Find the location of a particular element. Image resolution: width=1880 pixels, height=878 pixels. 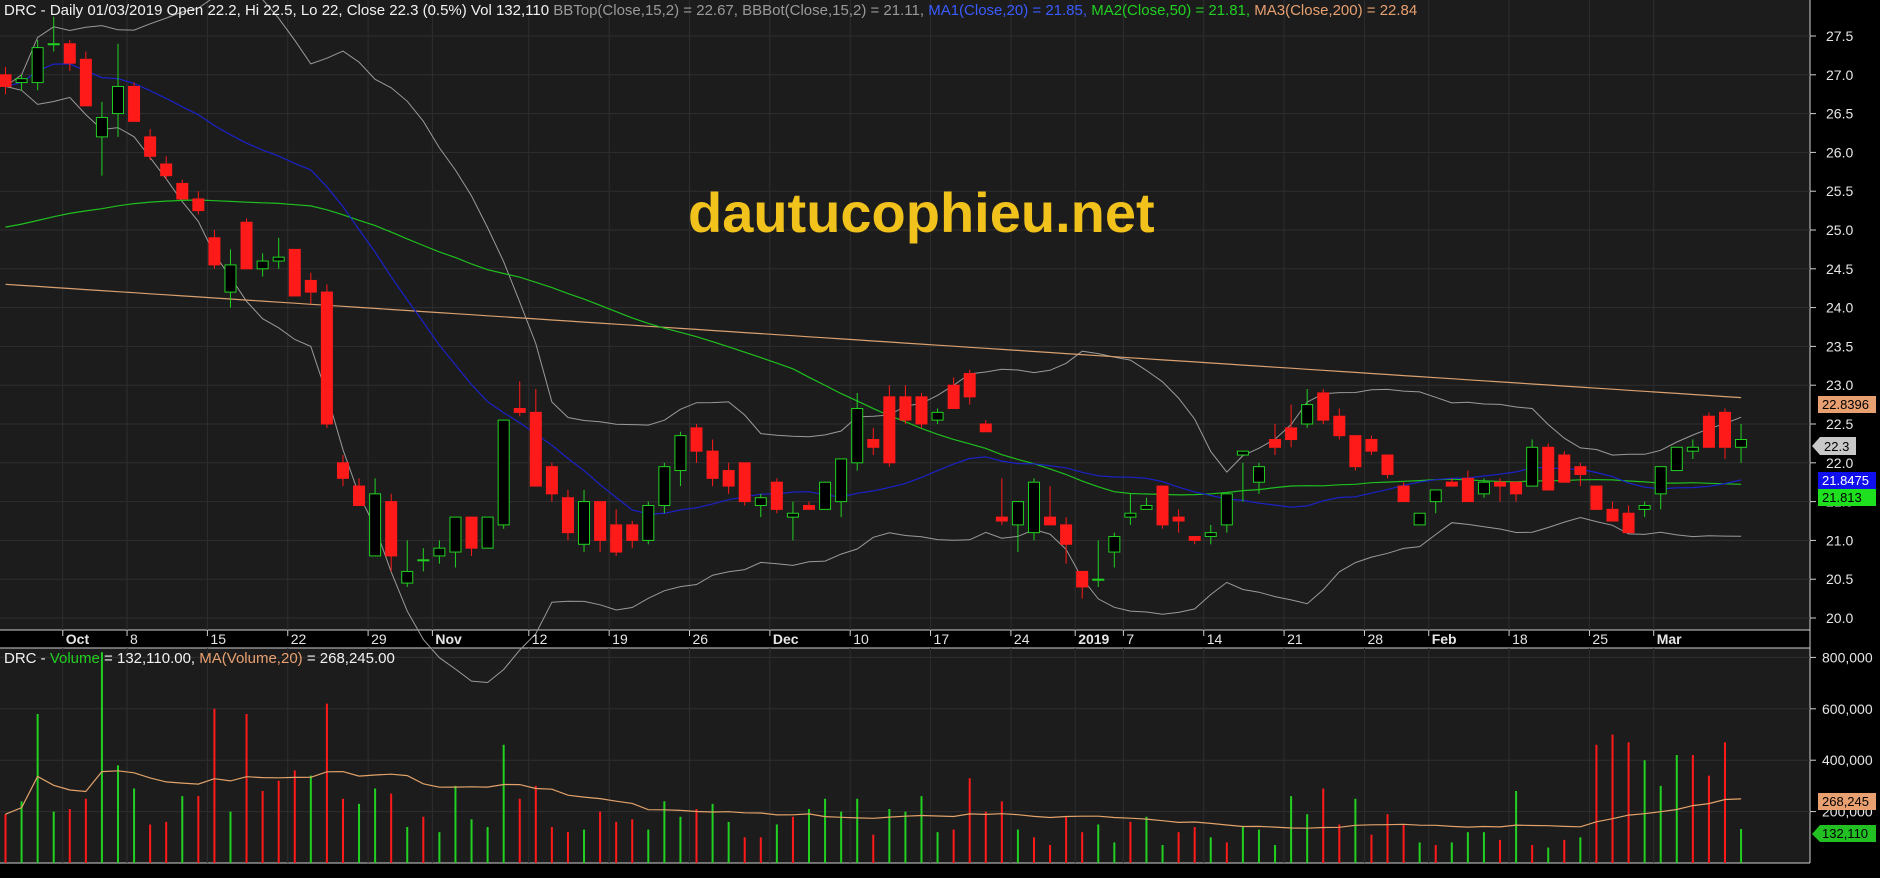

date-label: Oct is located at coordinates (78, 639).